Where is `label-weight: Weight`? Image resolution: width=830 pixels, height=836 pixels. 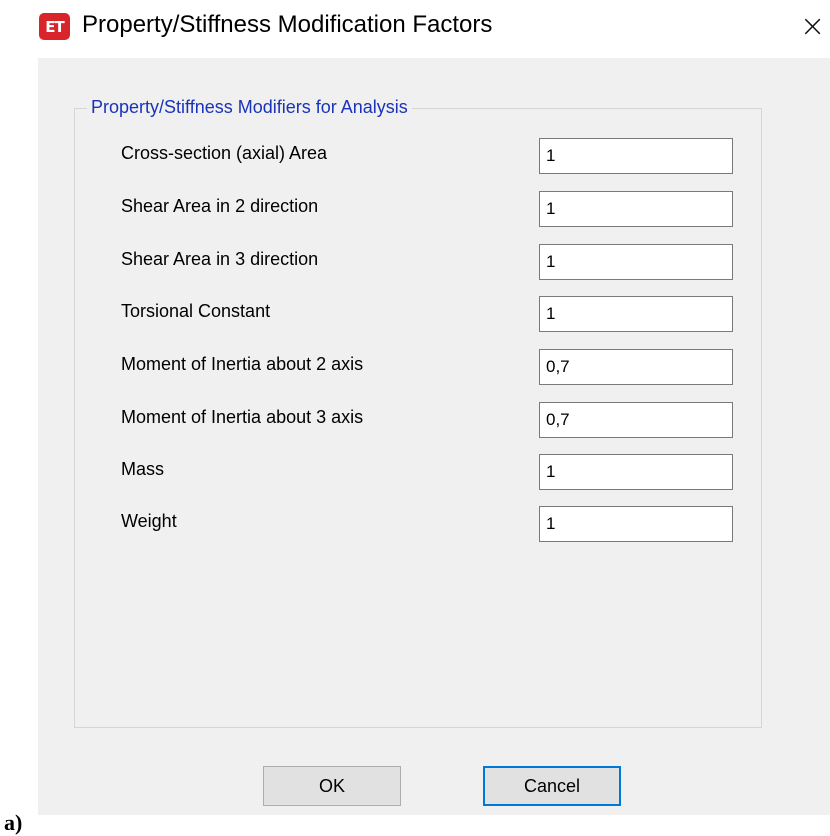
label-weight: Weight is located at coordinates (149, 521).